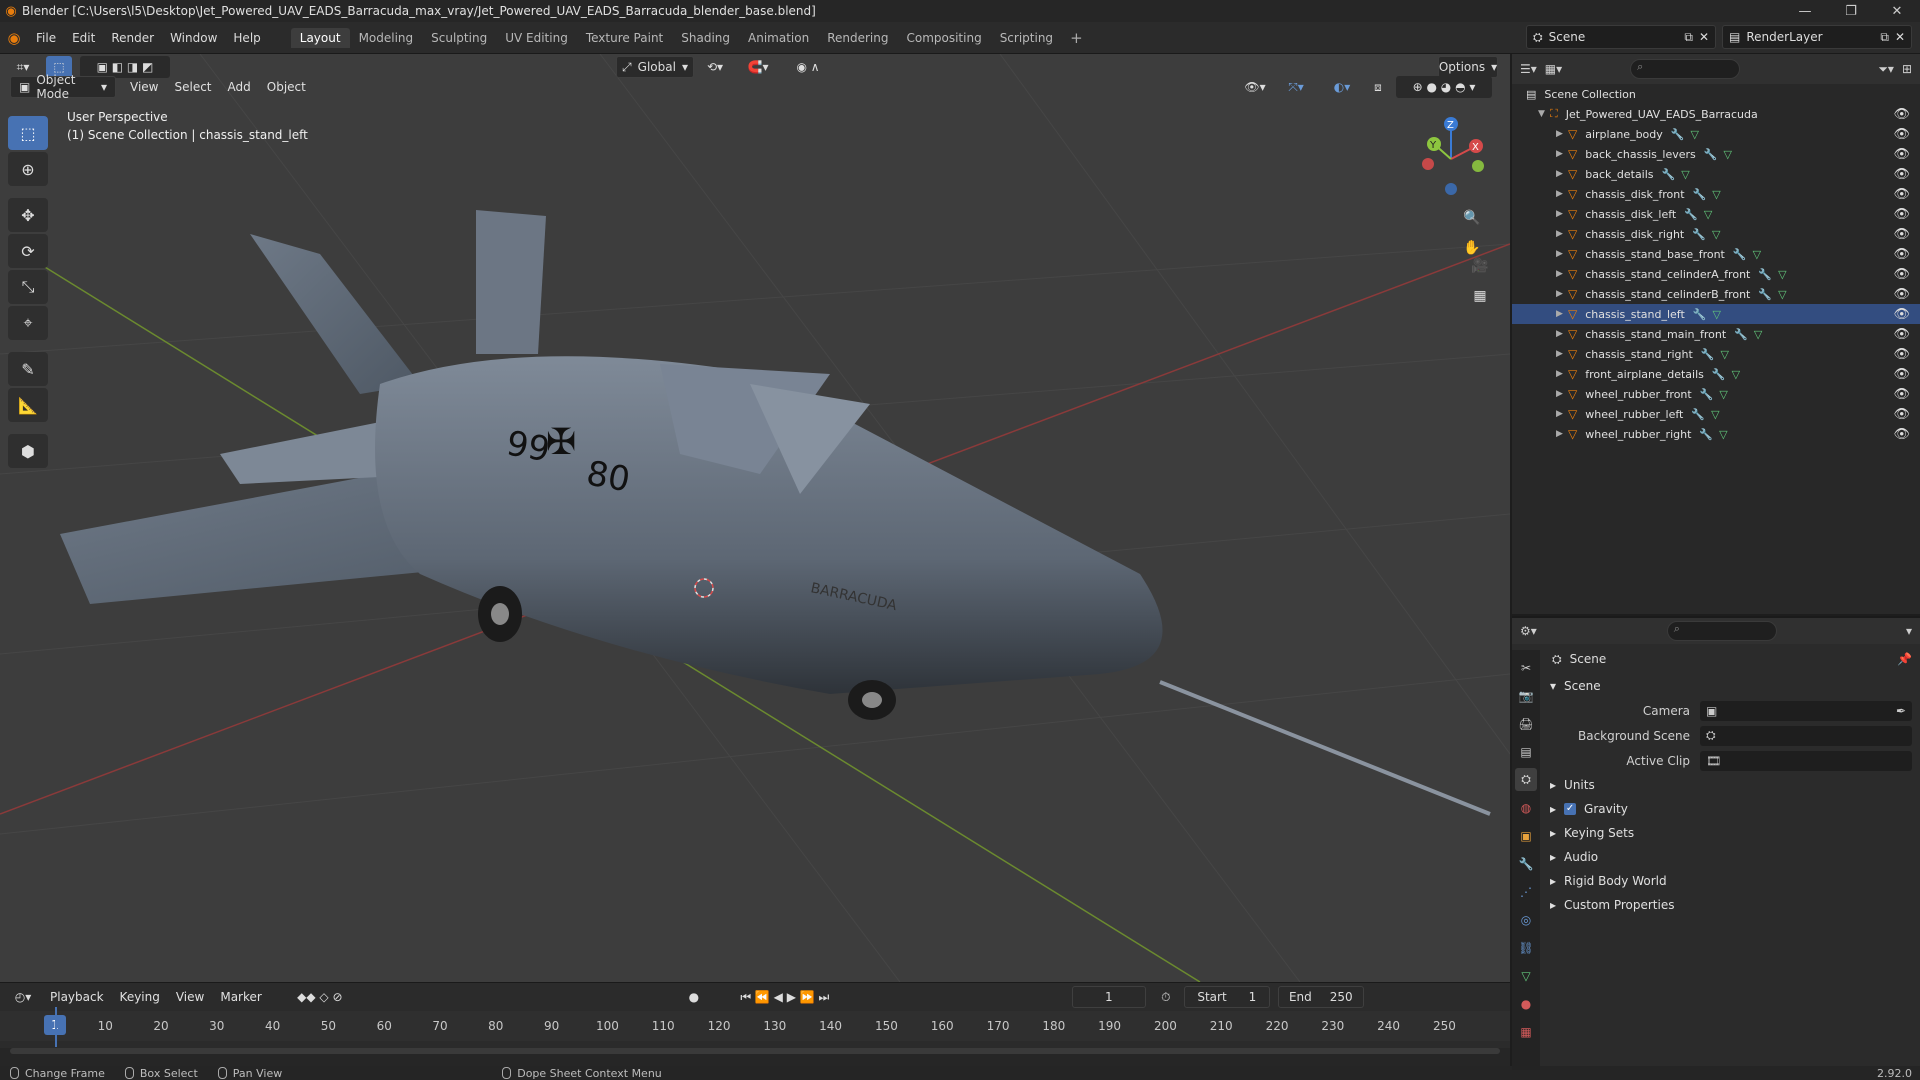 Image resolution: width=1920 pixels, height=1080 pixels. I want to click on menu-help: Help, so click(246, 38).